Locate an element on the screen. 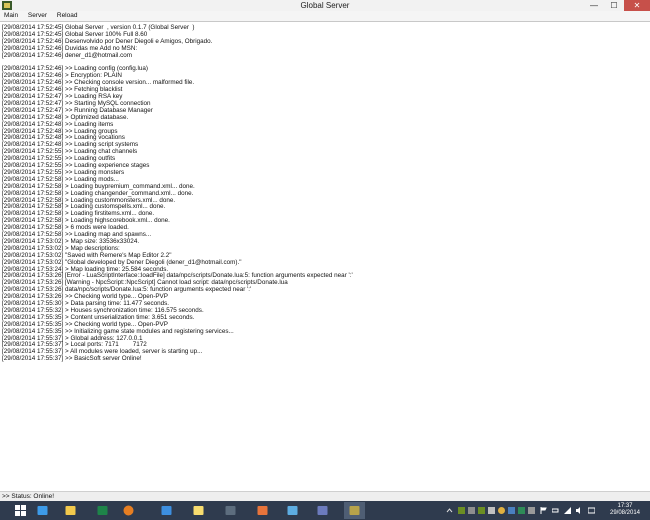 This screenshot has height=520, width=650. minimize-button: — is located at coordinates (594, 5).